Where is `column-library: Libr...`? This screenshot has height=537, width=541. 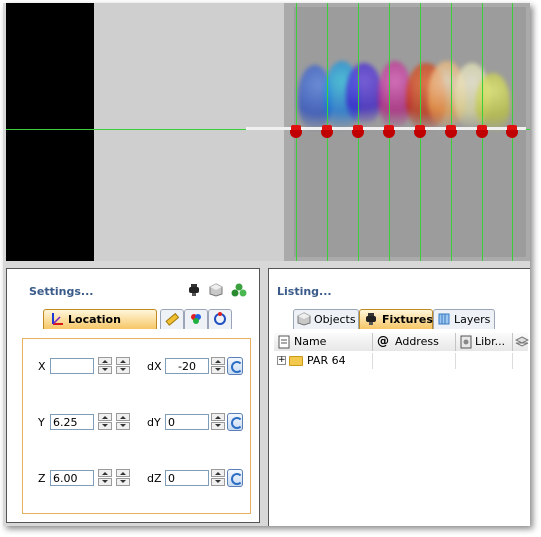 column-library: Libr... is located at coordinates (484, 342).